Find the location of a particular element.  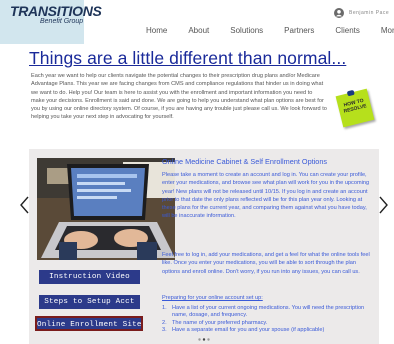

nav-item-more: More is located at coordinates (387, 30).